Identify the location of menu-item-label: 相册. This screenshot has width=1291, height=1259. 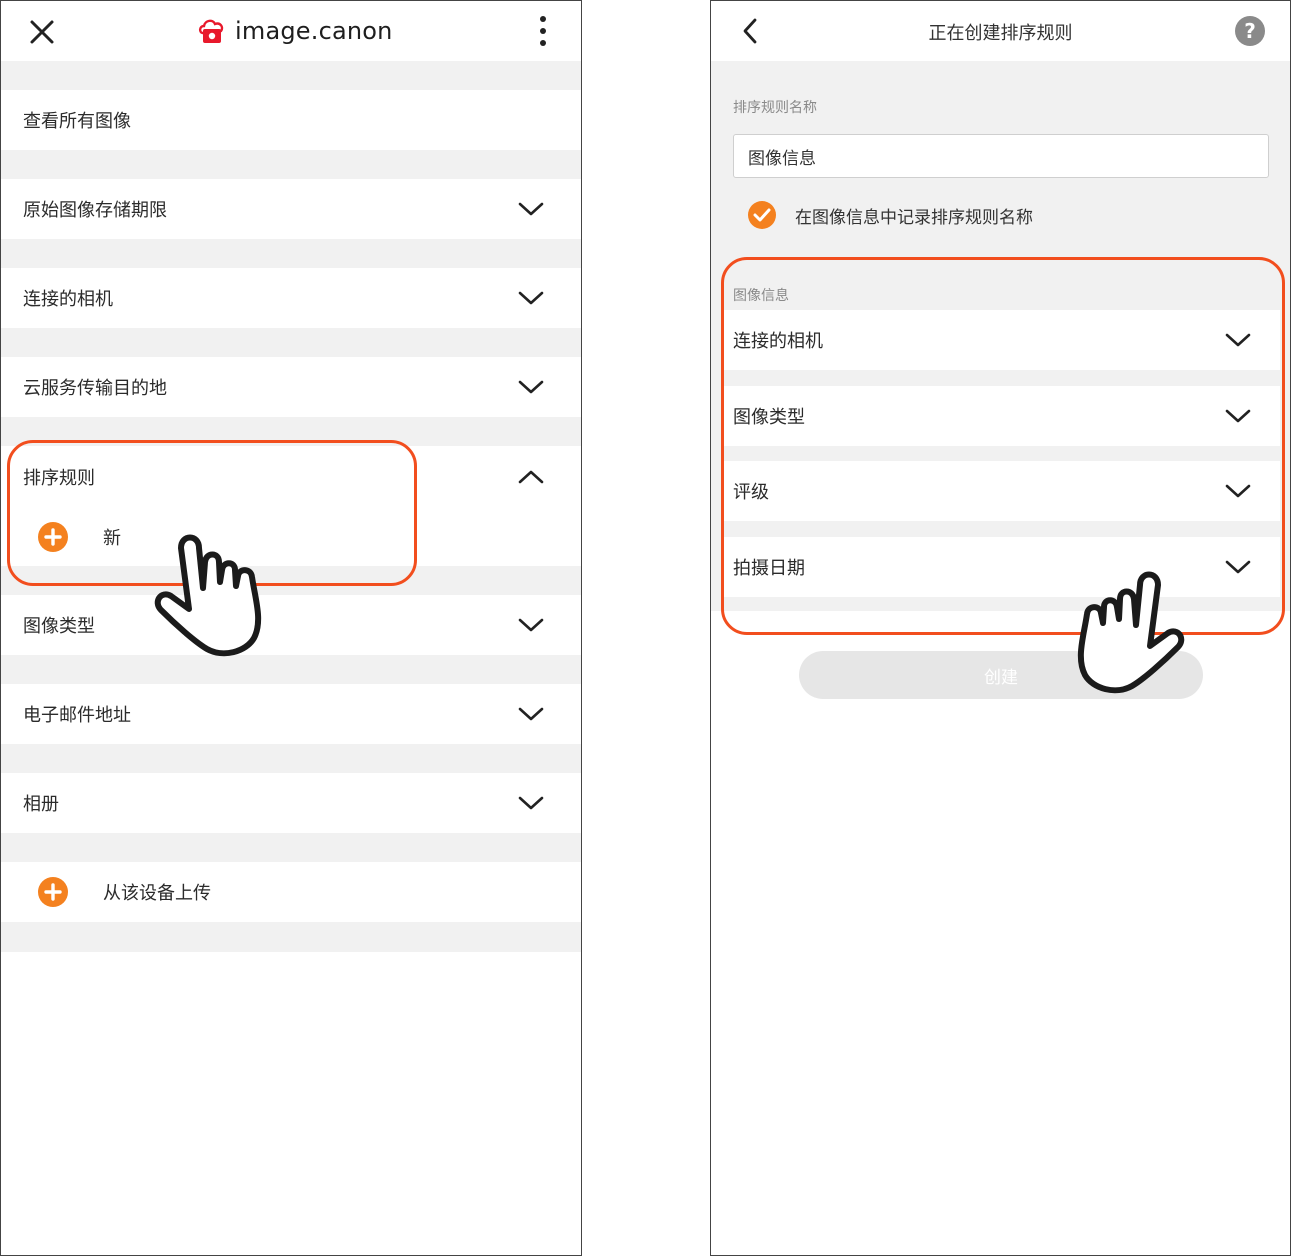
(41, 804).